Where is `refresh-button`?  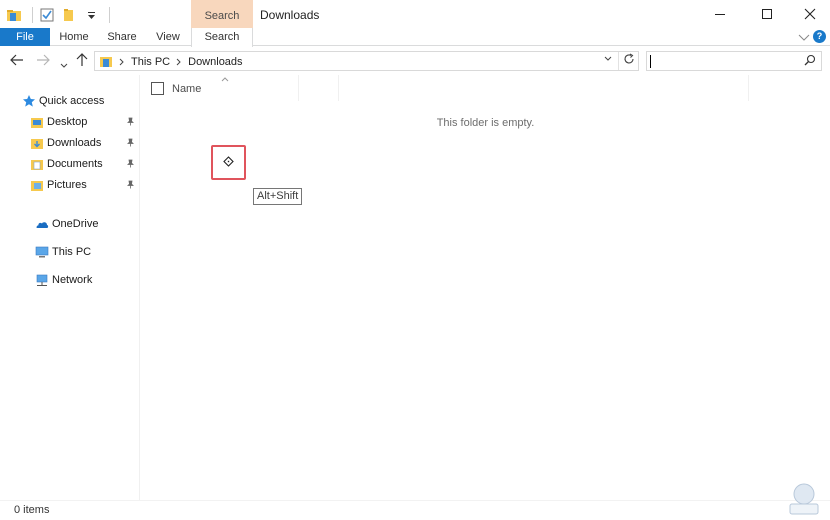 refresh-button is located at coordinates (628, 61).